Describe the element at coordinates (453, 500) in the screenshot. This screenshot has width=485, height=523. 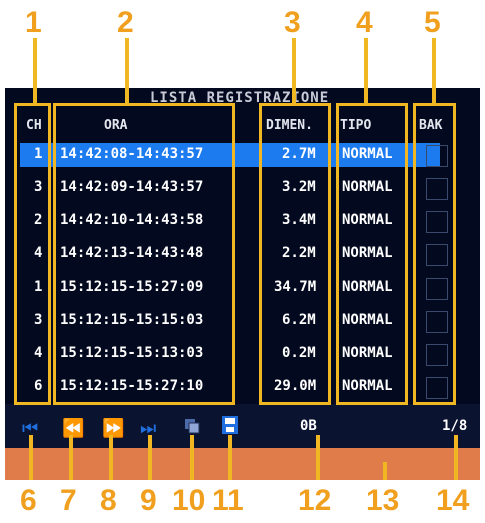
I see `callout-14: 14` at that location.